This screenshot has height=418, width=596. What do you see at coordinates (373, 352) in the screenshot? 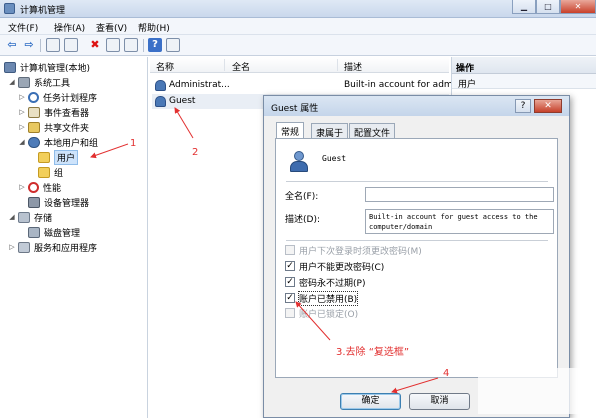
I see `annotation-step-3: 3.去除 “复选框”` at bounding box center [373, 352].